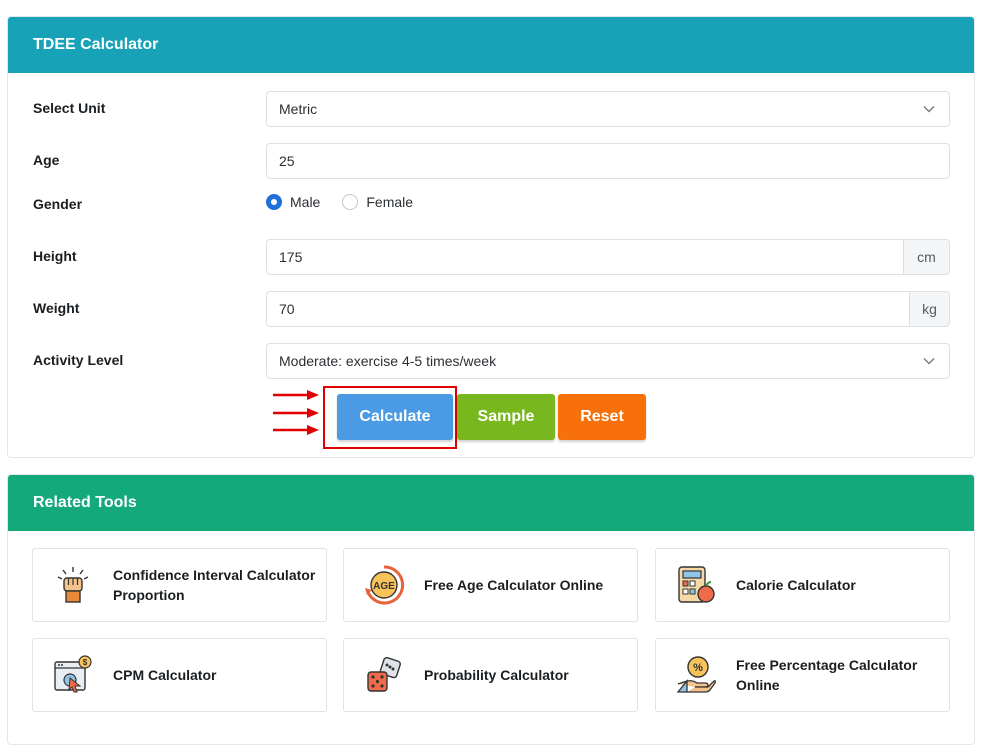  I want to click on tool-calorie-calculator: Calorie Calculator, so click(802, 585).